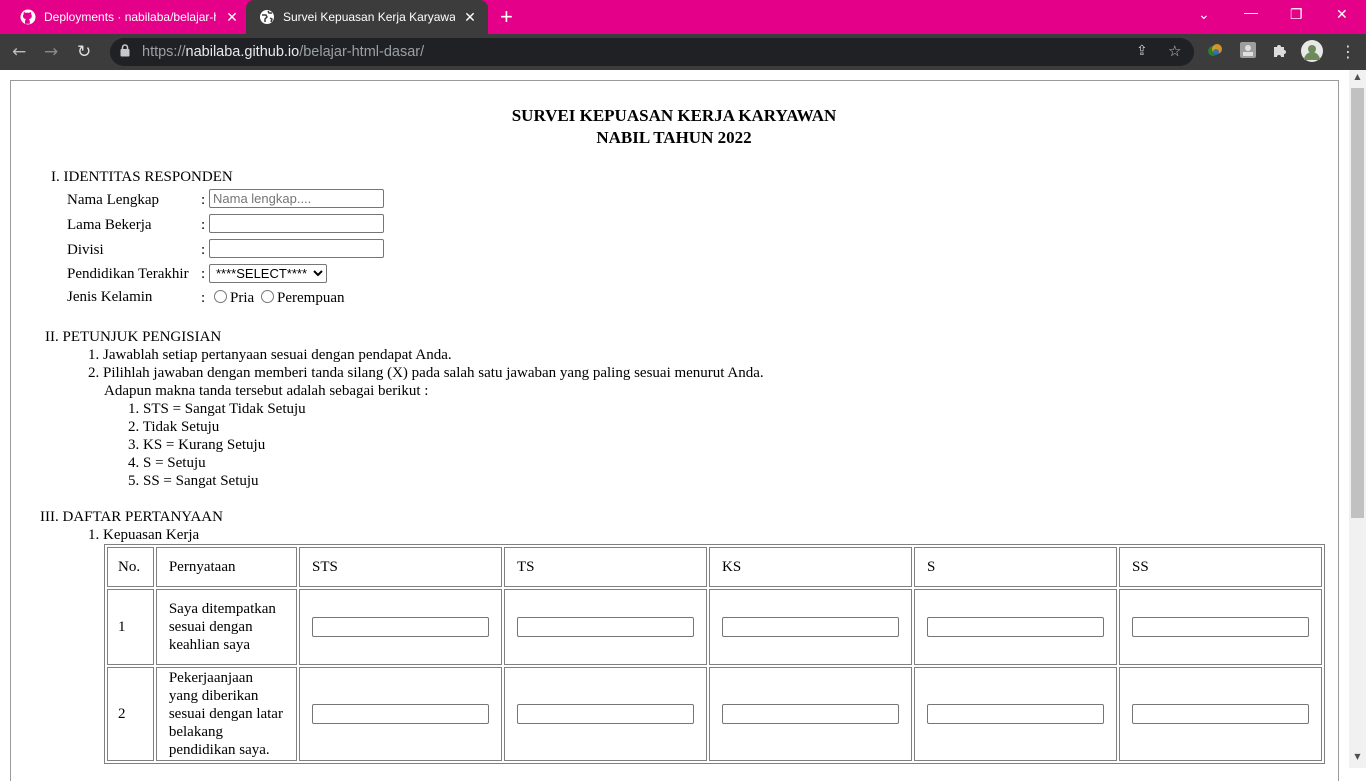 The width and height of the screenshot is (1366, 781). I want to click on header-ts: TS, so click(605, 567).